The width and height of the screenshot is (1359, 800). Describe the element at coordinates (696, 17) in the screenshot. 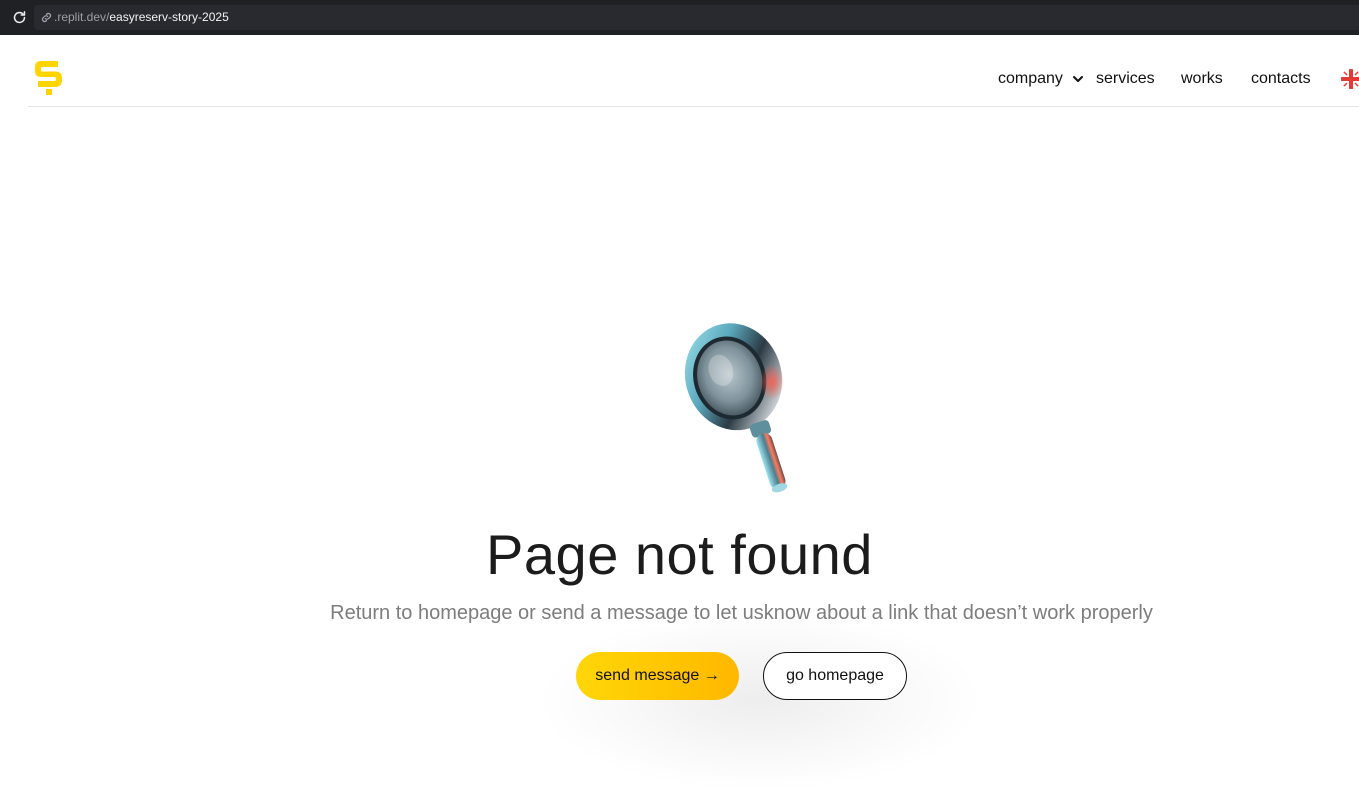

I see `address-bar: .replit.dev/easyreserv-story-2025` at that location.